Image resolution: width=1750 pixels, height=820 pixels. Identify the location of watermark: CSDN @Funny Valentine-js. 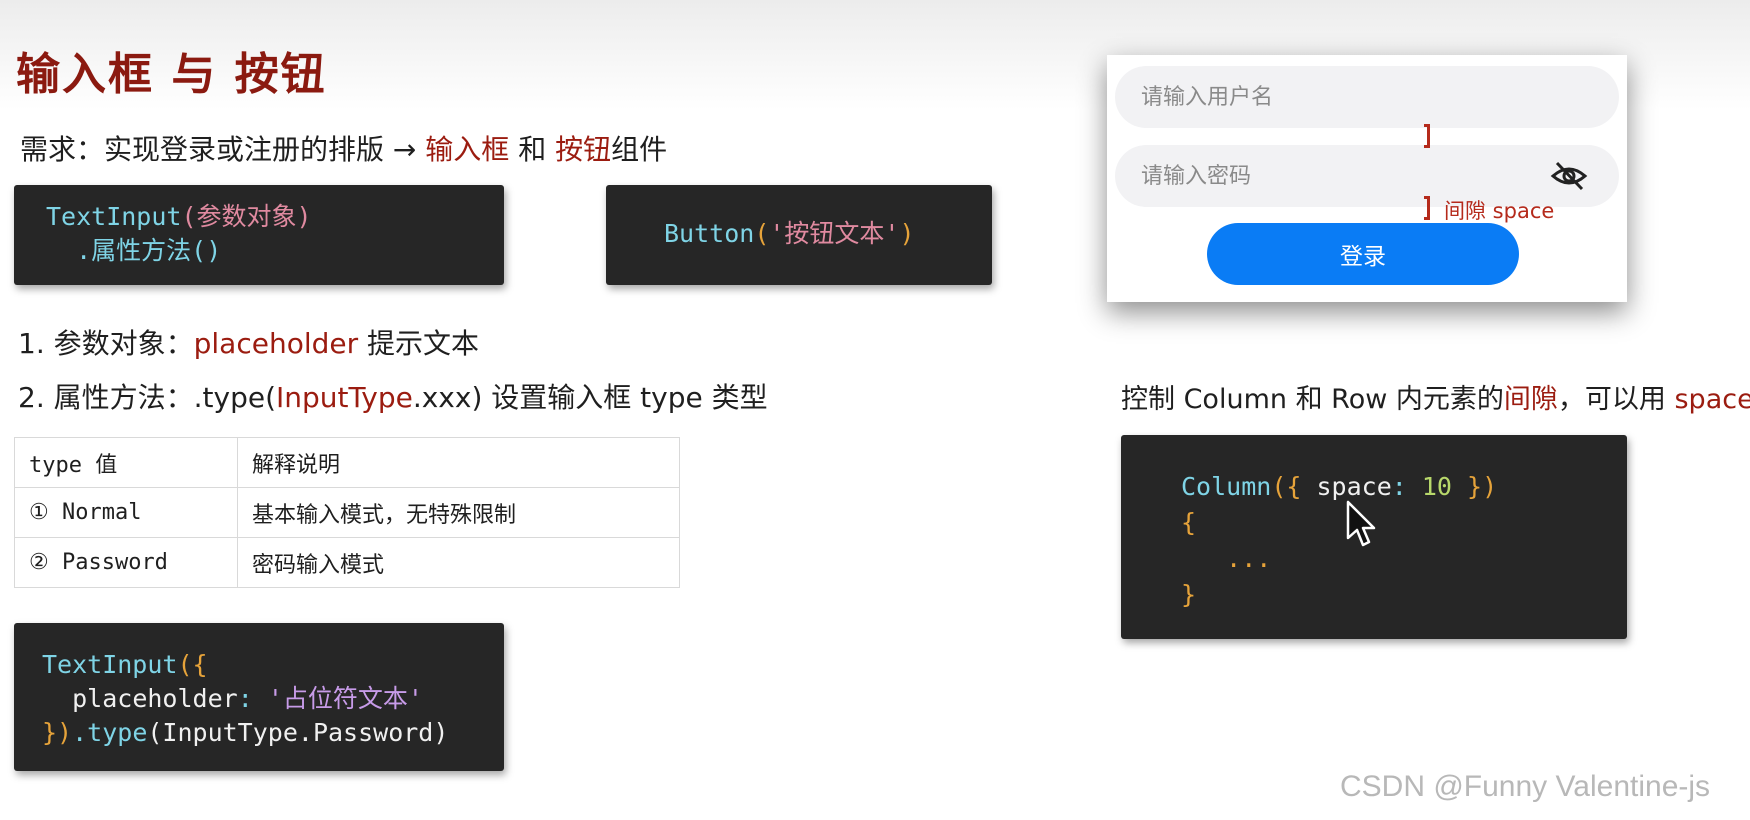
(1525, 786).